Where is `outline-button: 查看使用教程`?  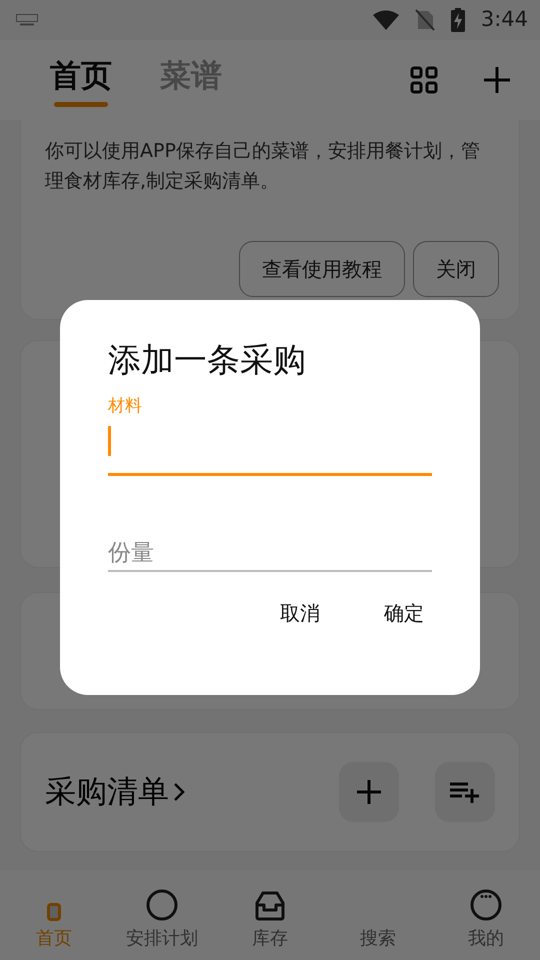
outline-button: 查看使用教程 is located at coordinates (322, 269).